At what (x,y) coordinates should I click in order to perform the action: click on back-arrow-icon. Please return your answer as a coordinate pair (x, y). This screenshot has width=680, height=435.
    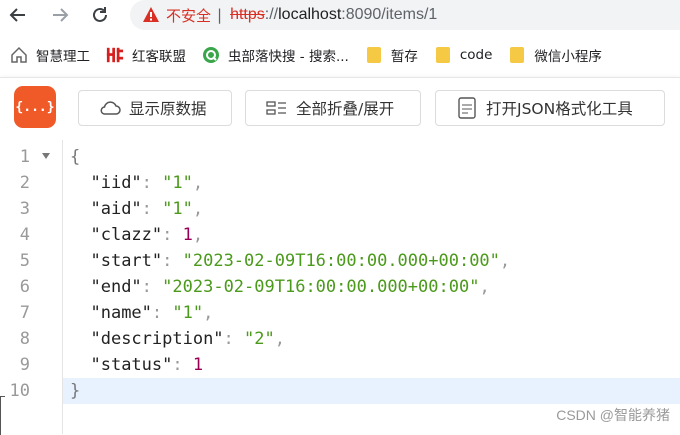
    Looking at the image, I should click on (17, 15).